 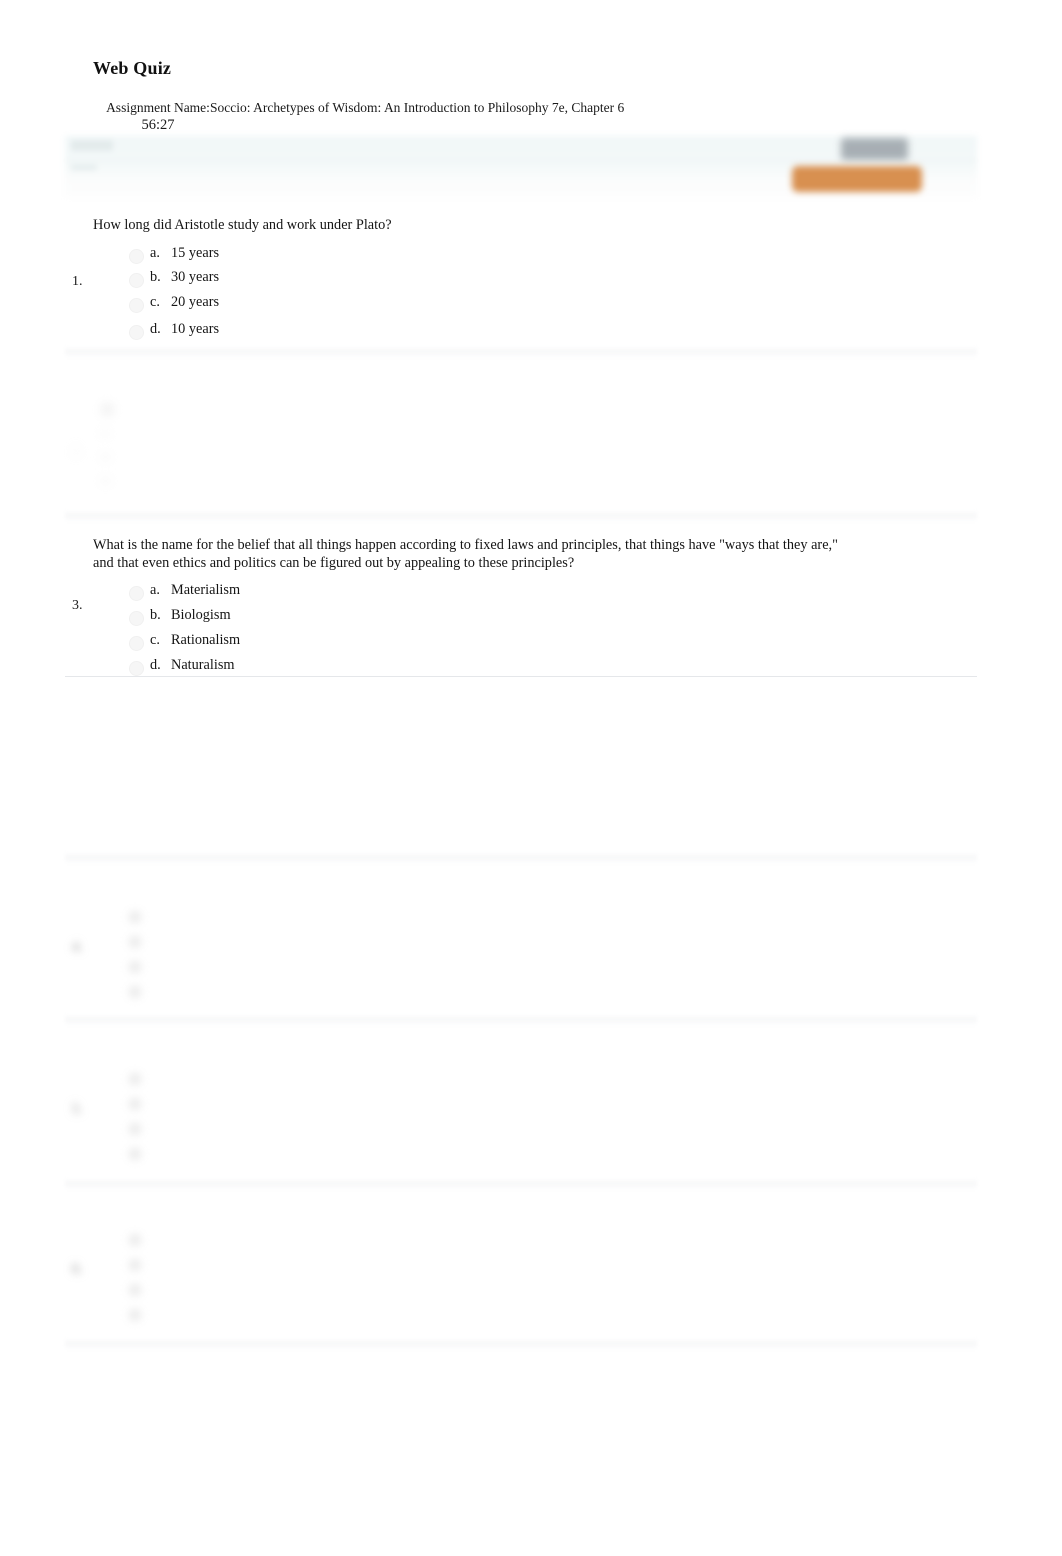 I want to click on question-number: 6., so click(x=77, y=1269).